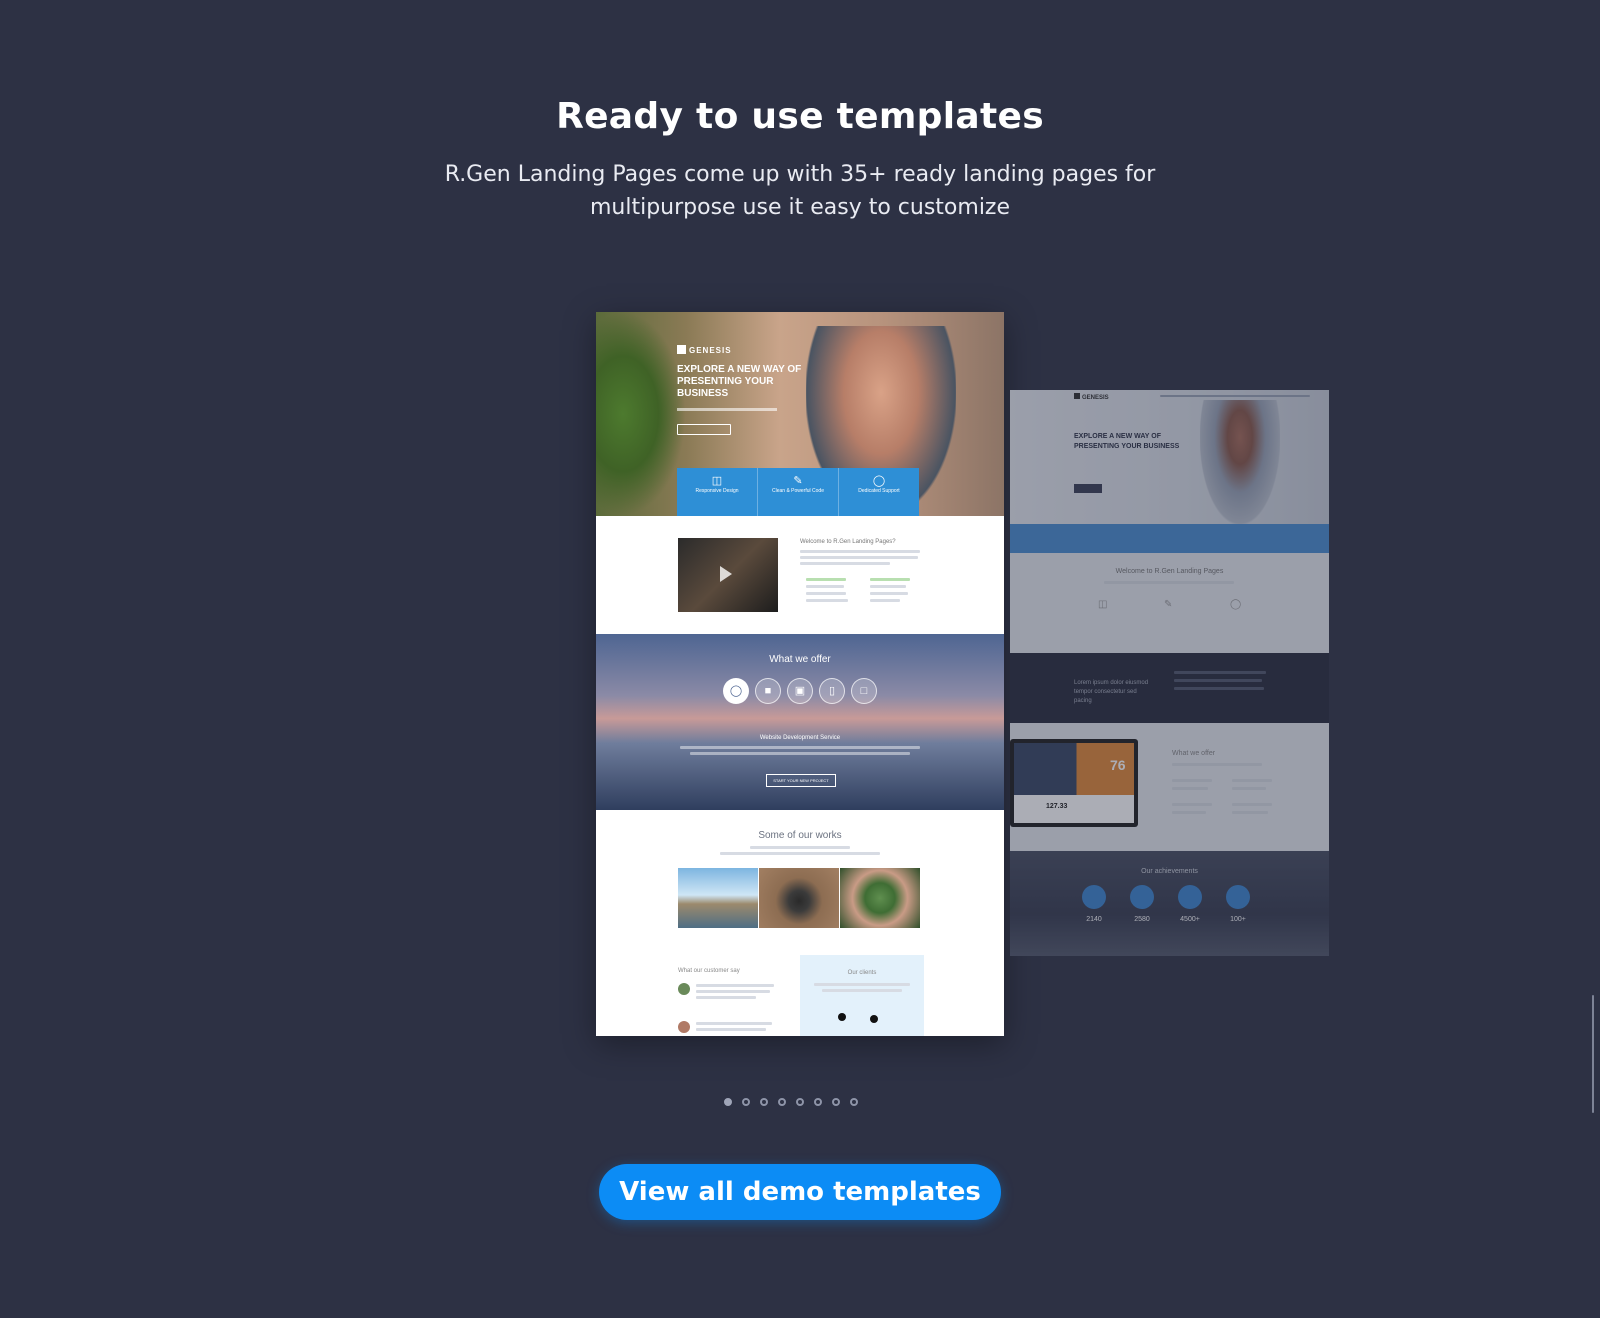 Image resolution: width=1600 pixels, height=1318 pixels. What do you see at coordinates (641, 414) in the screenshot?
I see `plant-shape` at bounding box center [641, 414].